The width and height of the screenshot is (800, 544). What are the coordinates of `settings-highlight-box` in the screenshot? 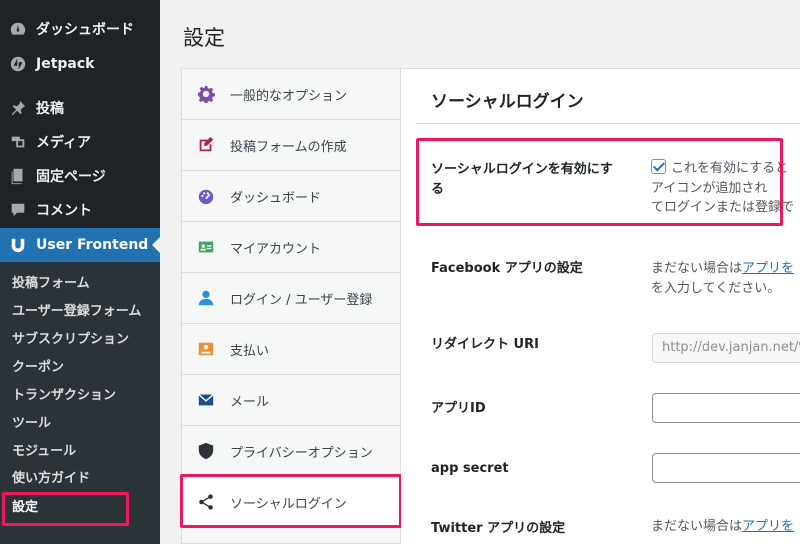 It's located at (65, 509).